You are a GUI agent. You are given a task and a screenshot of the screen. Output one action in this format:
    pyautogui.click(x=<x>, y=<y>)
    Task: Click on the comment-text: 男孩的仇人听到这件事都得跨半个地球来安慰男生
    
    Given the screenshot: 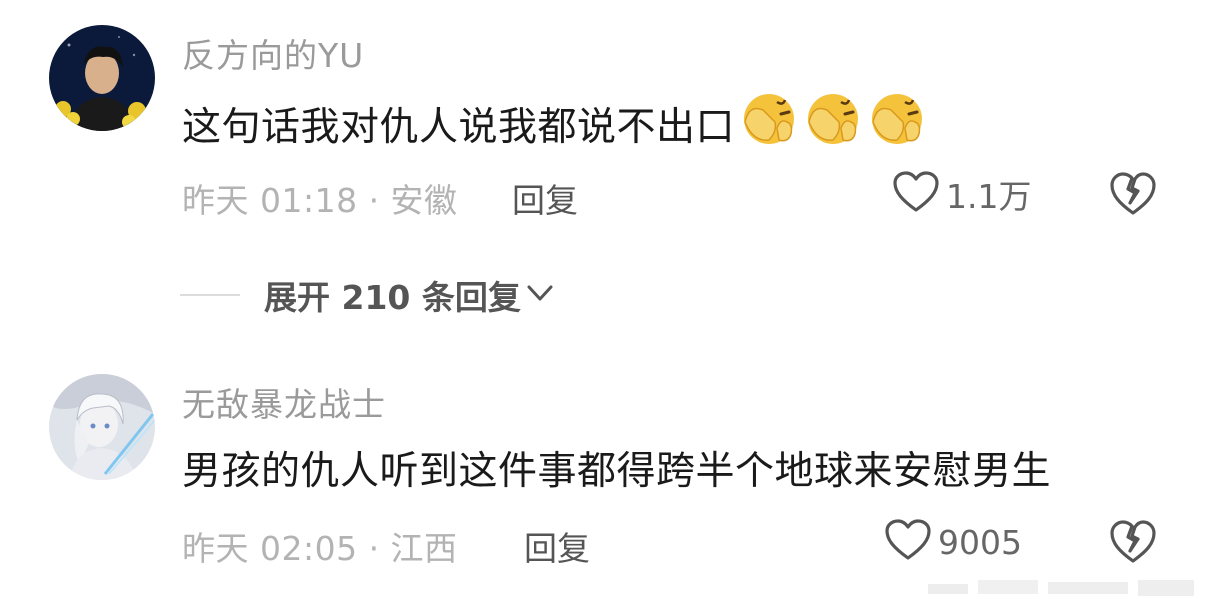 What is the action you would take?
    pyautogui.click(x=616, y=468)
    